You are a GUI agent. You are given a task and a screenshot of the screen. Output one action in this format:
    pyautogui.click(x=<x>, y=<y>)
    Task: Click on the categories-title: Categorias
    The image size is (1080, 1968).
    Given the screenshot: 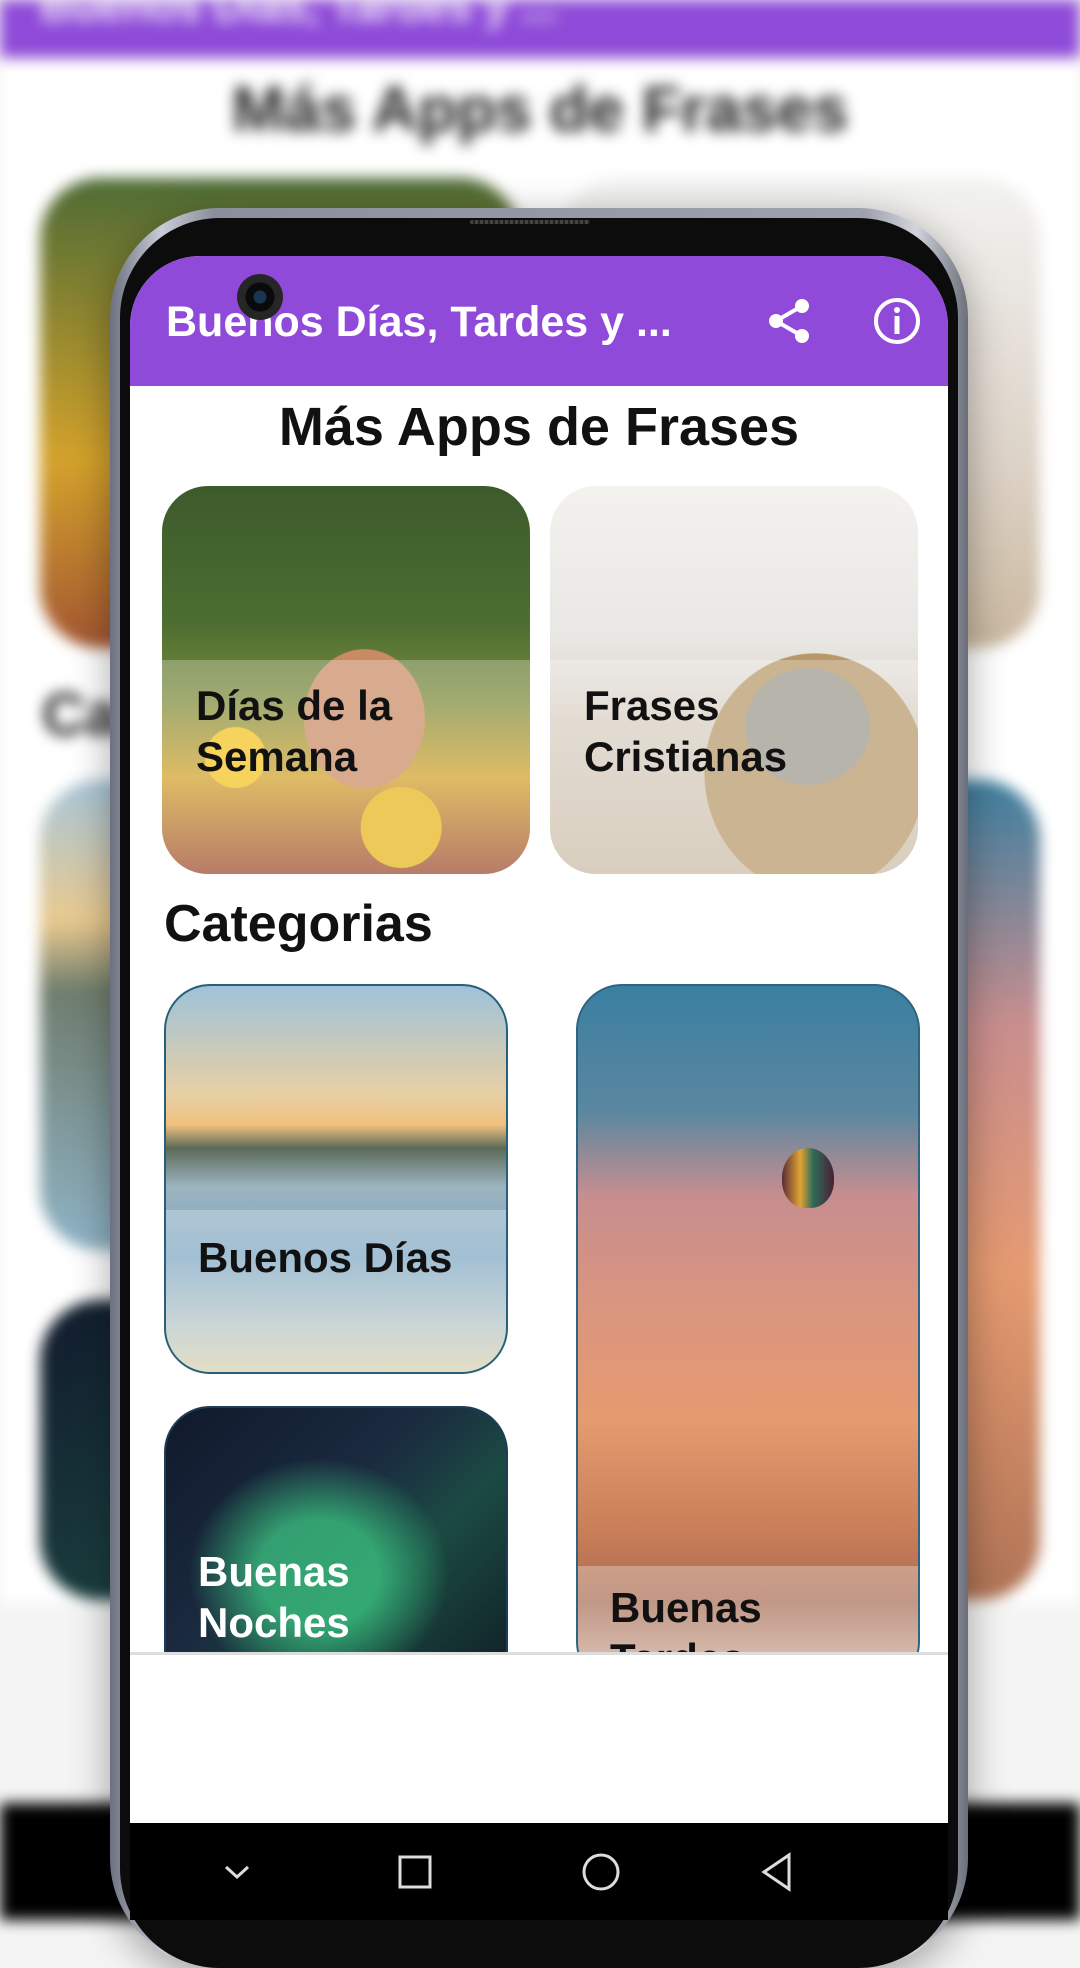 What is the action you would take?
    pyautogui.click(x=298, y=924)
    